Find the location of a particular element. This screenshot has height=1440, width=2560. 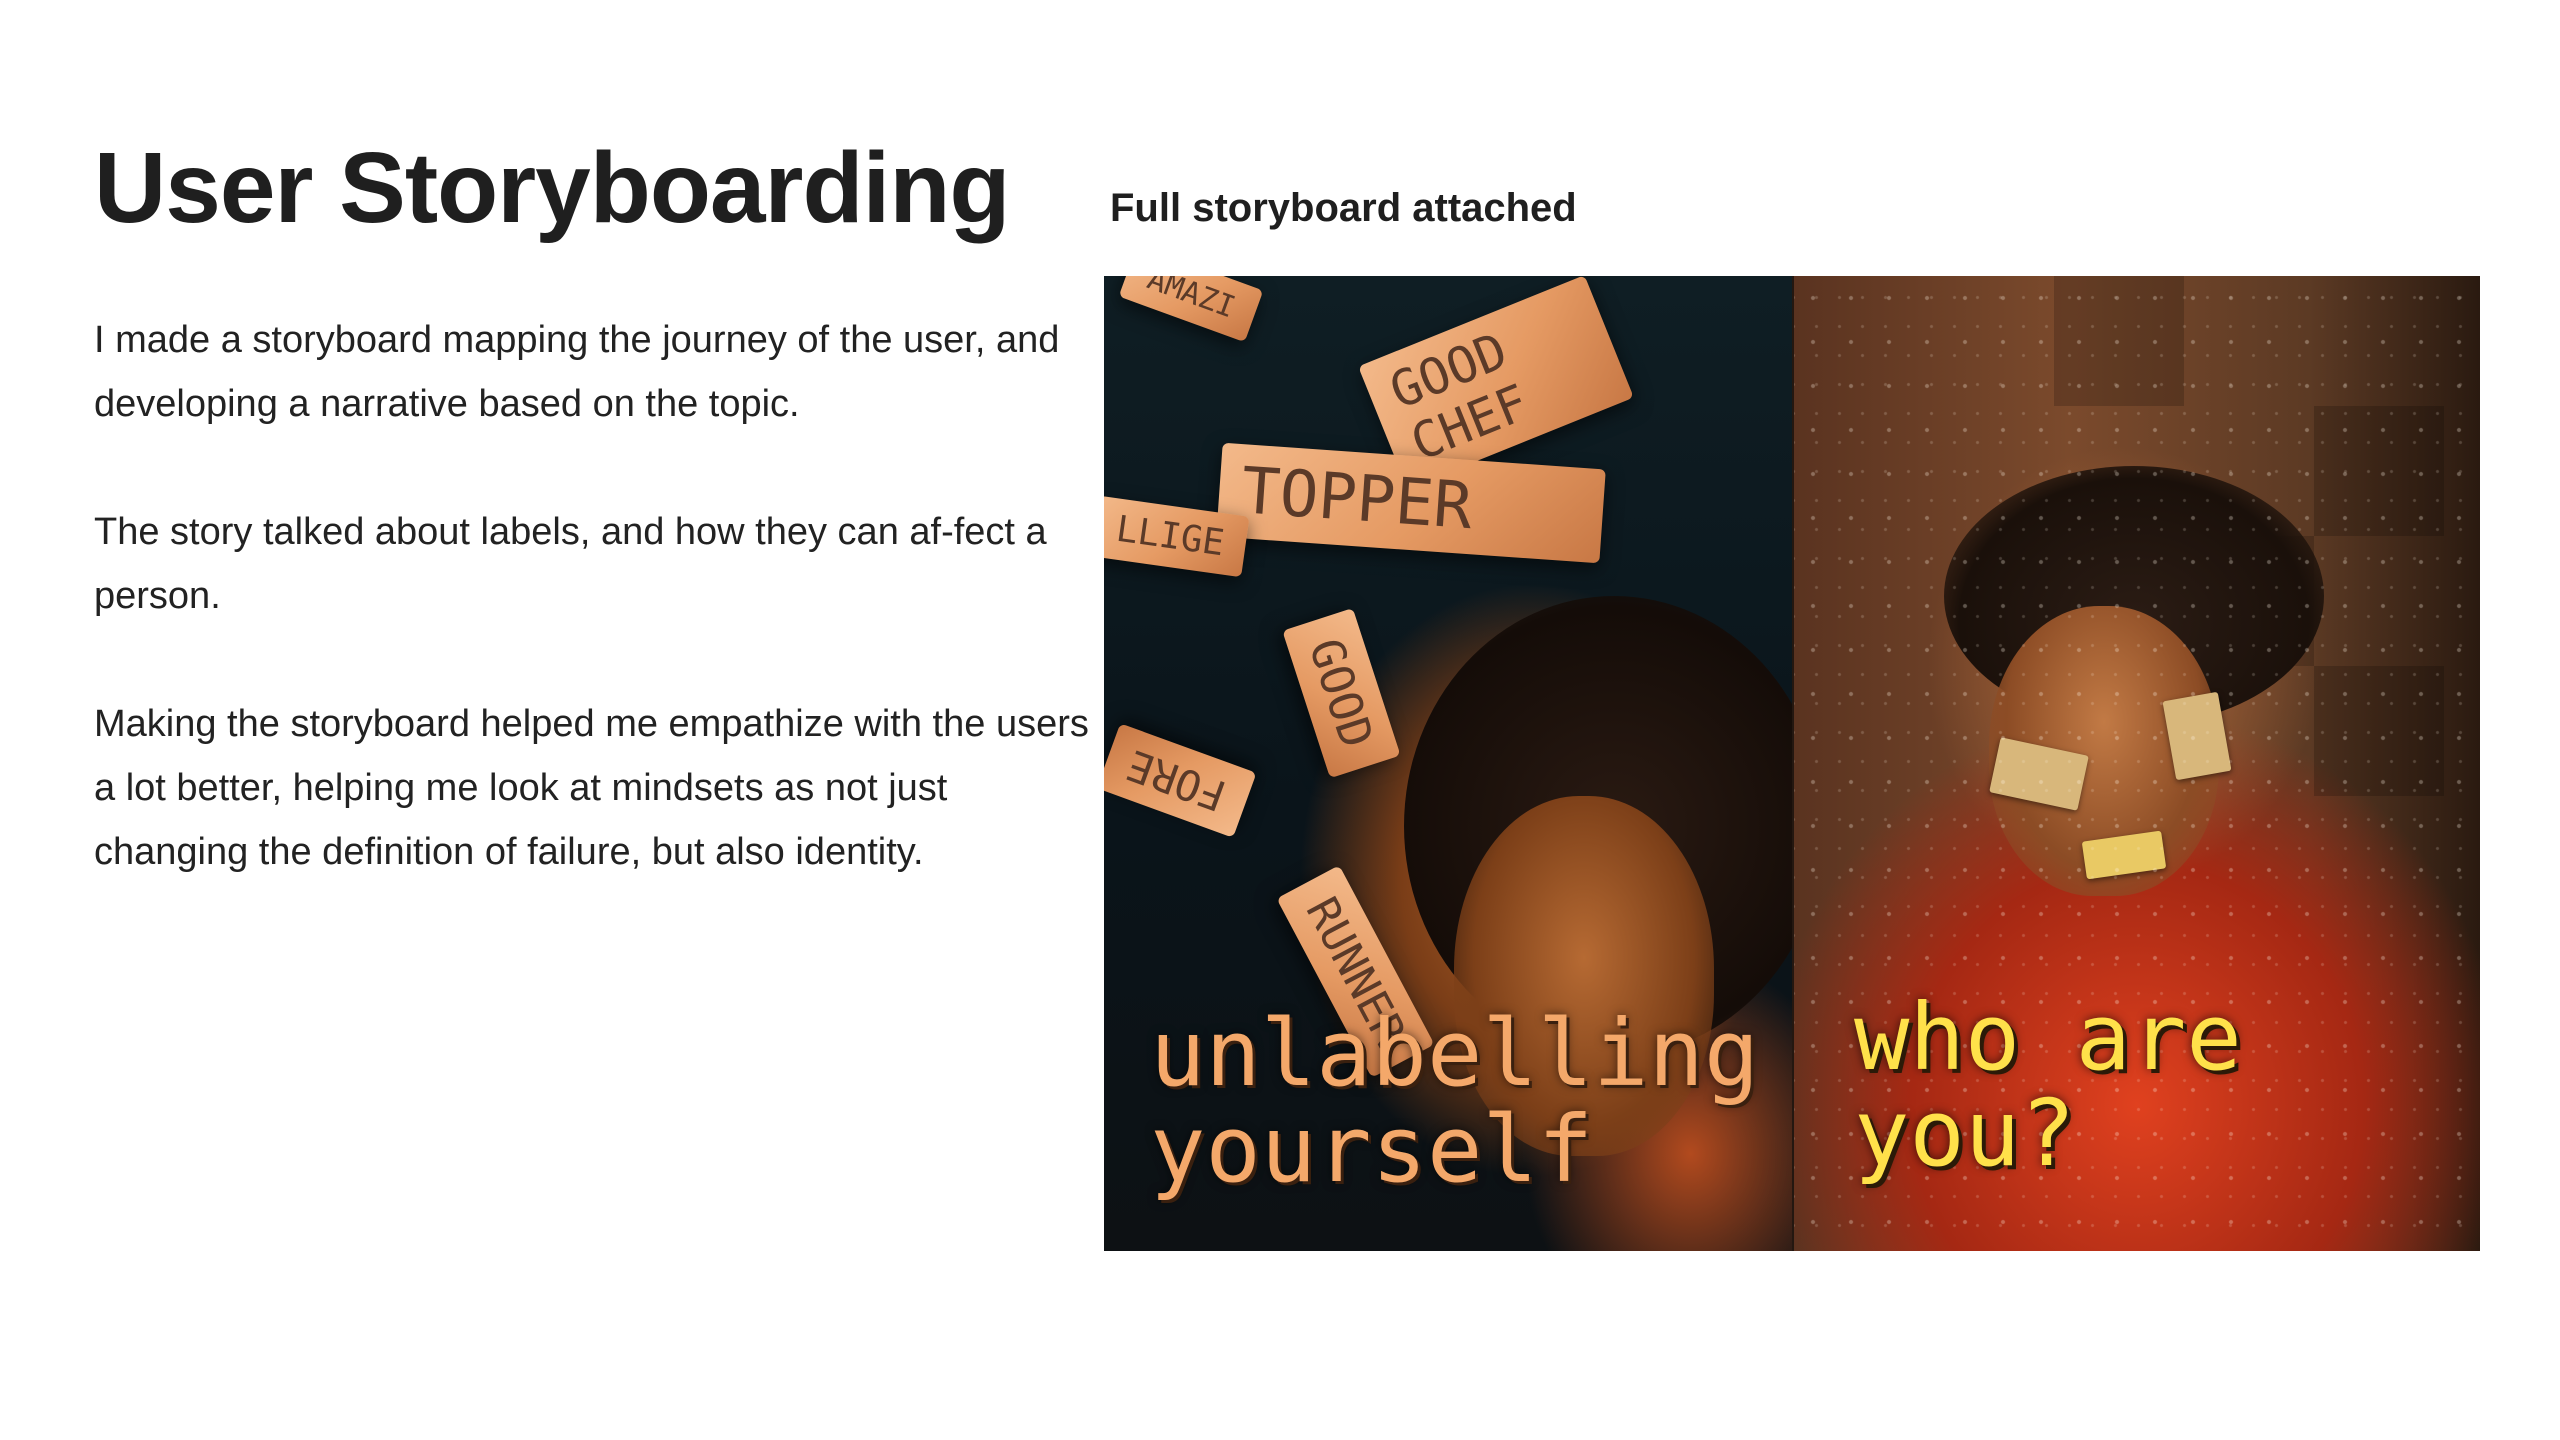

page-title: User Storyboarding is located at coordinates (552, 188).